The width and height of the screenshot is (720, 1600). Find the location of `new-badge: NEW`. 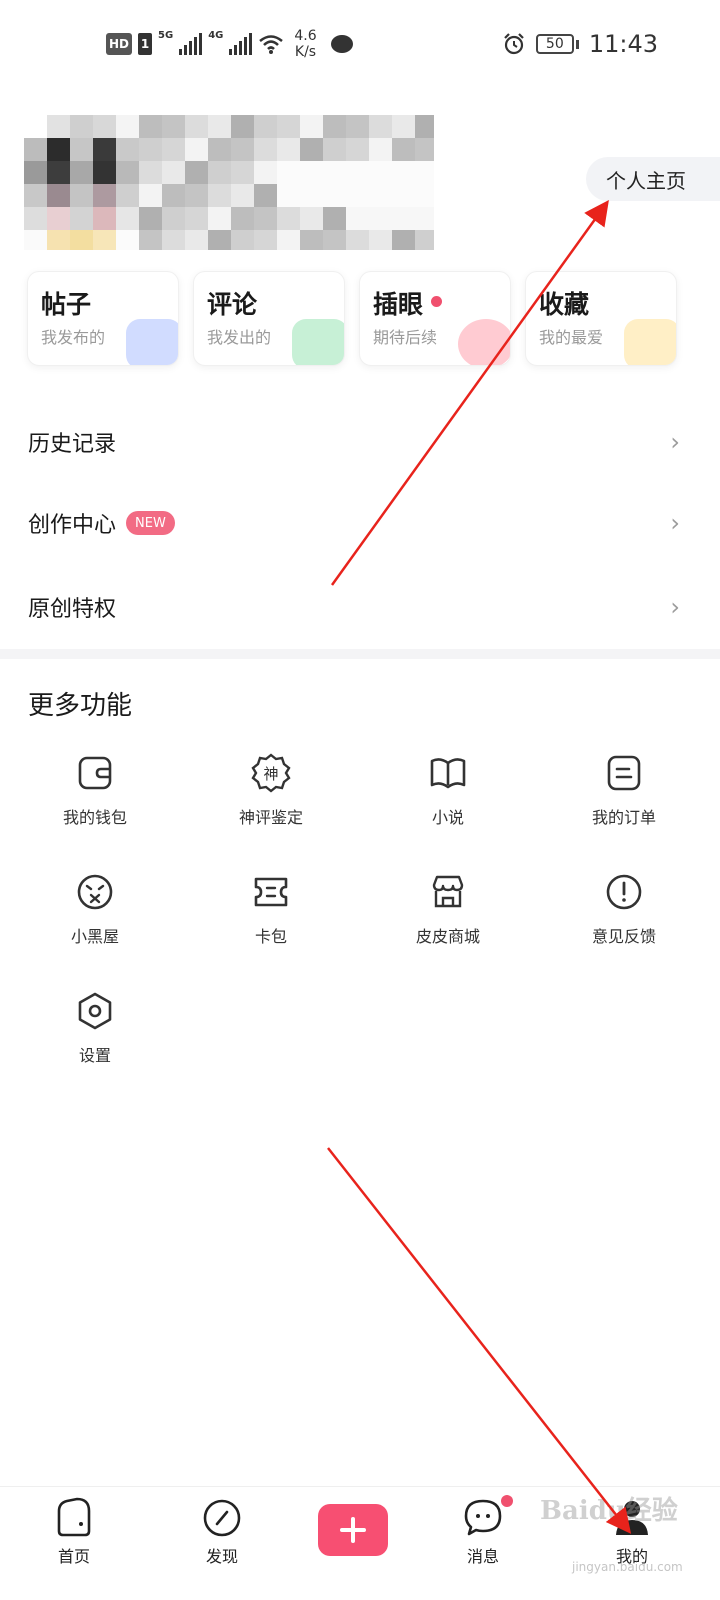

new-badge: NEW is located at coordinates (150, 523).